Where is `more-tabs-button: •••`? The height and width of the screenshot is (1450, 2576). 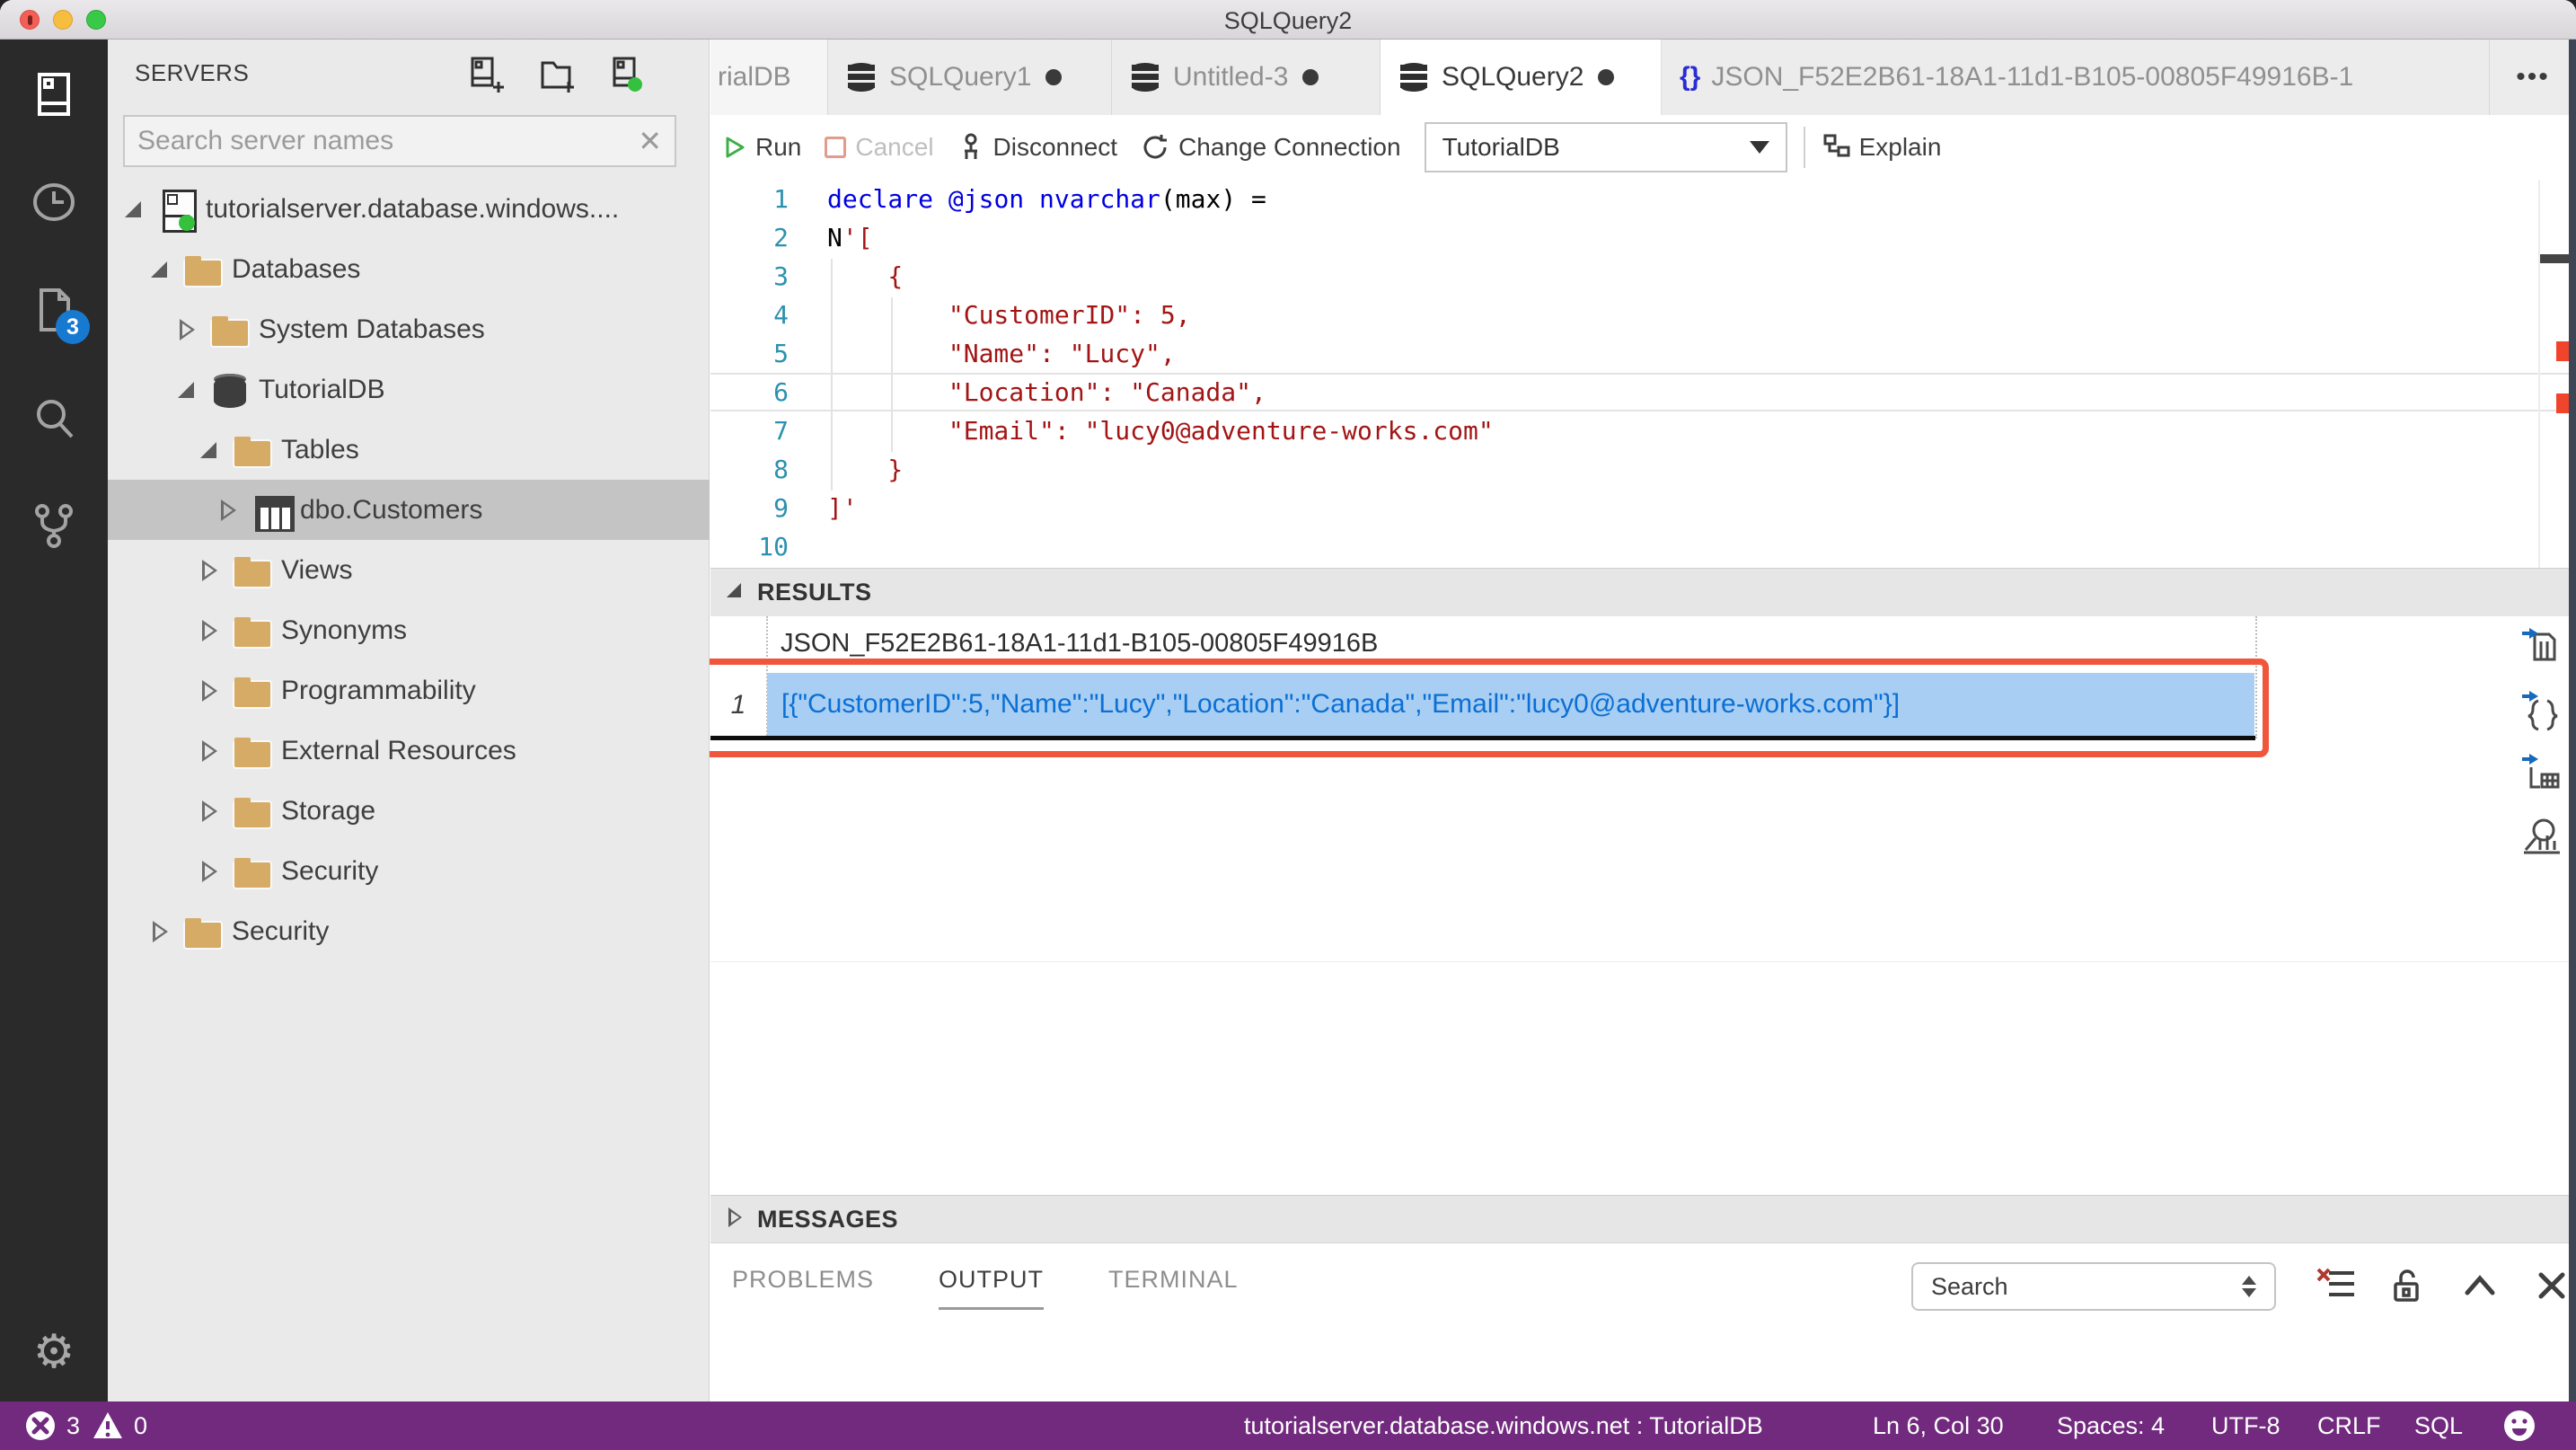
more-tabs-button: ••• is located at coordinates (2533, 77).